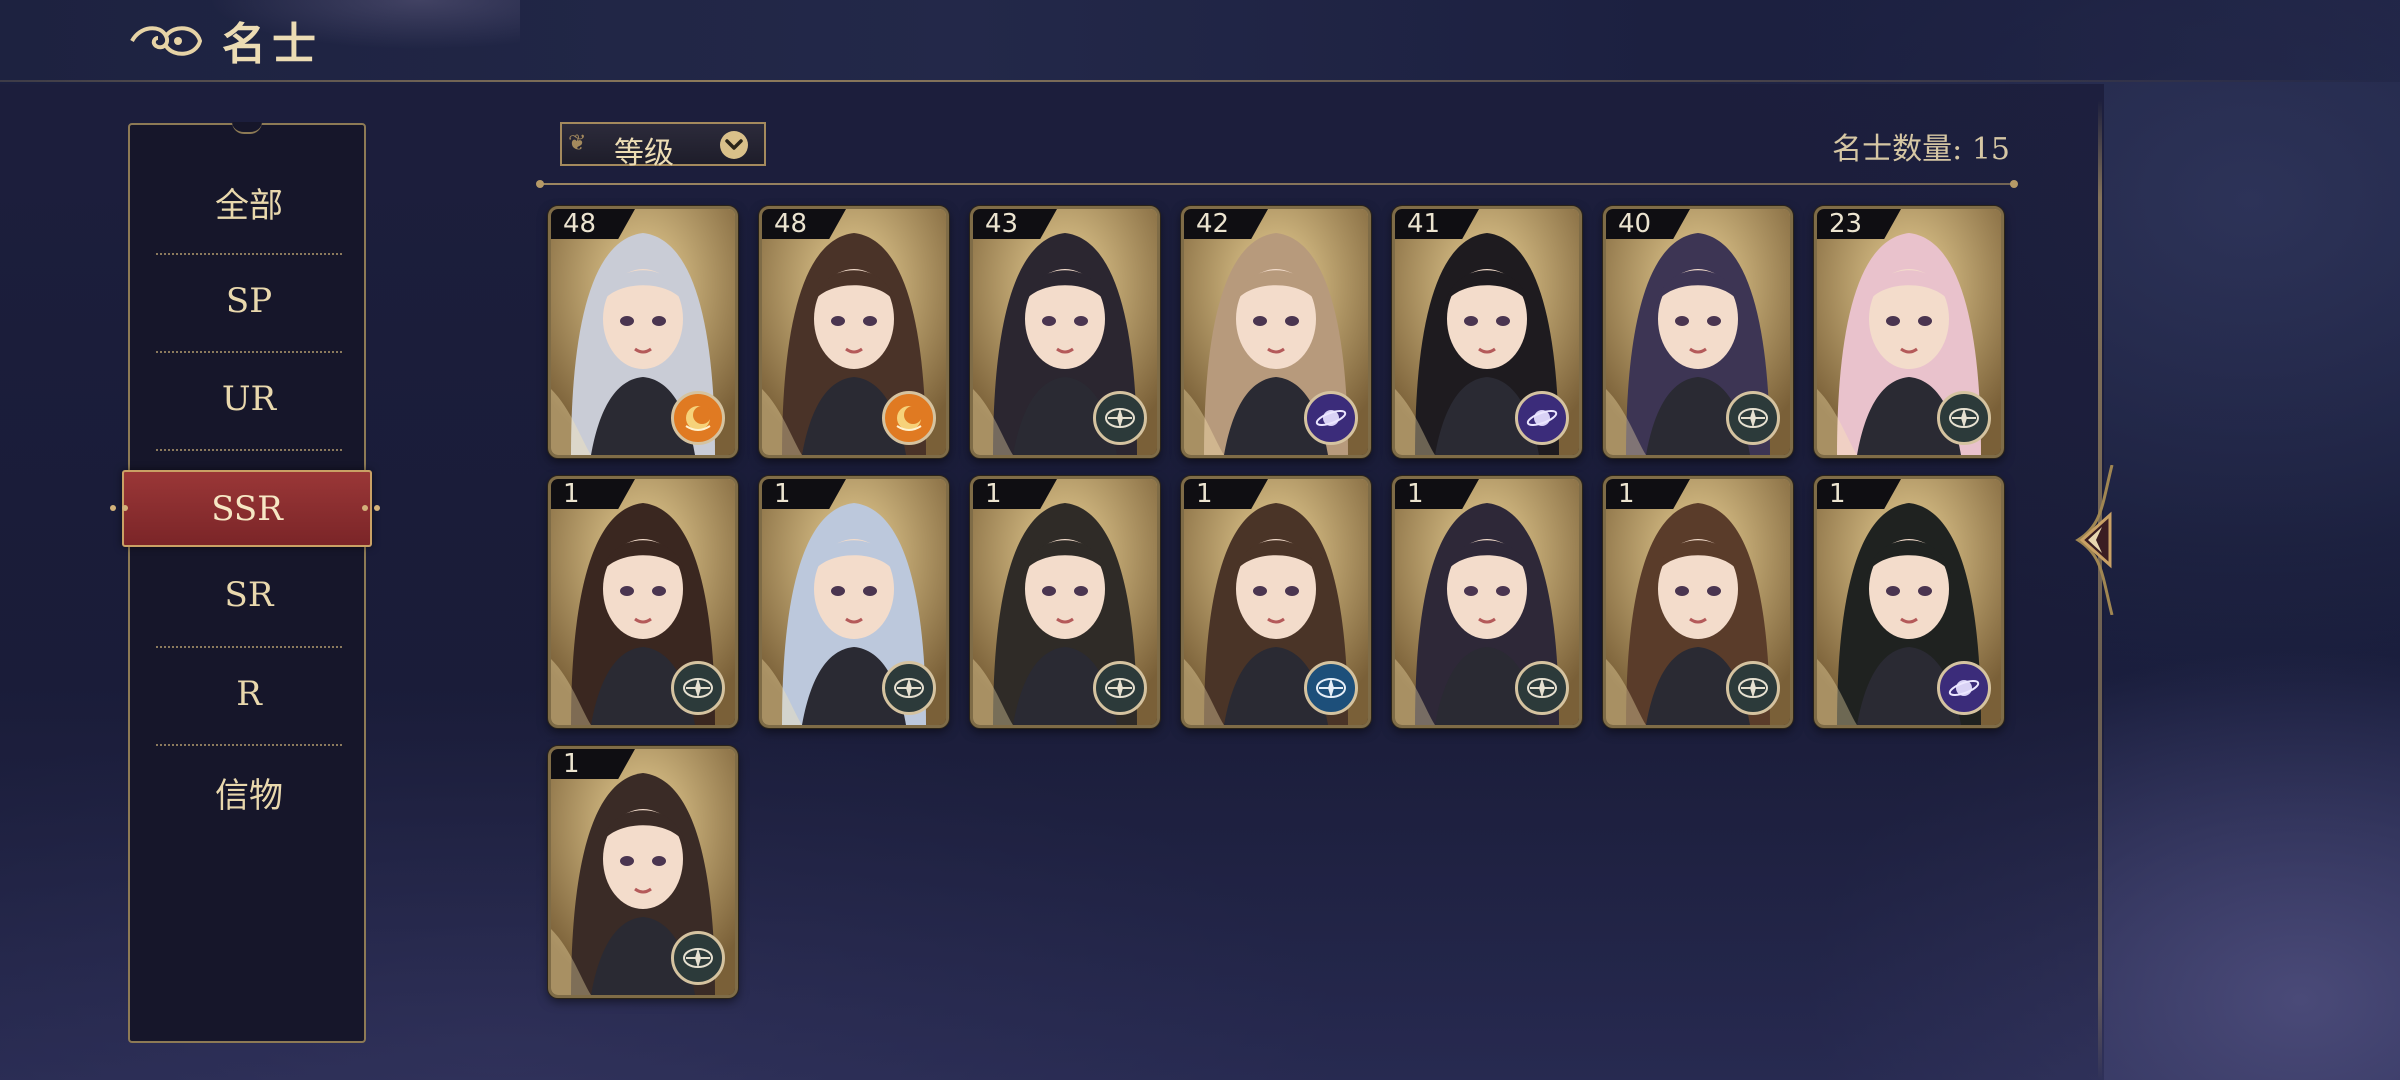 This screenshot has height=1080, width=2400. I want to click on collapse-arrow-button, so click(2095, 540).